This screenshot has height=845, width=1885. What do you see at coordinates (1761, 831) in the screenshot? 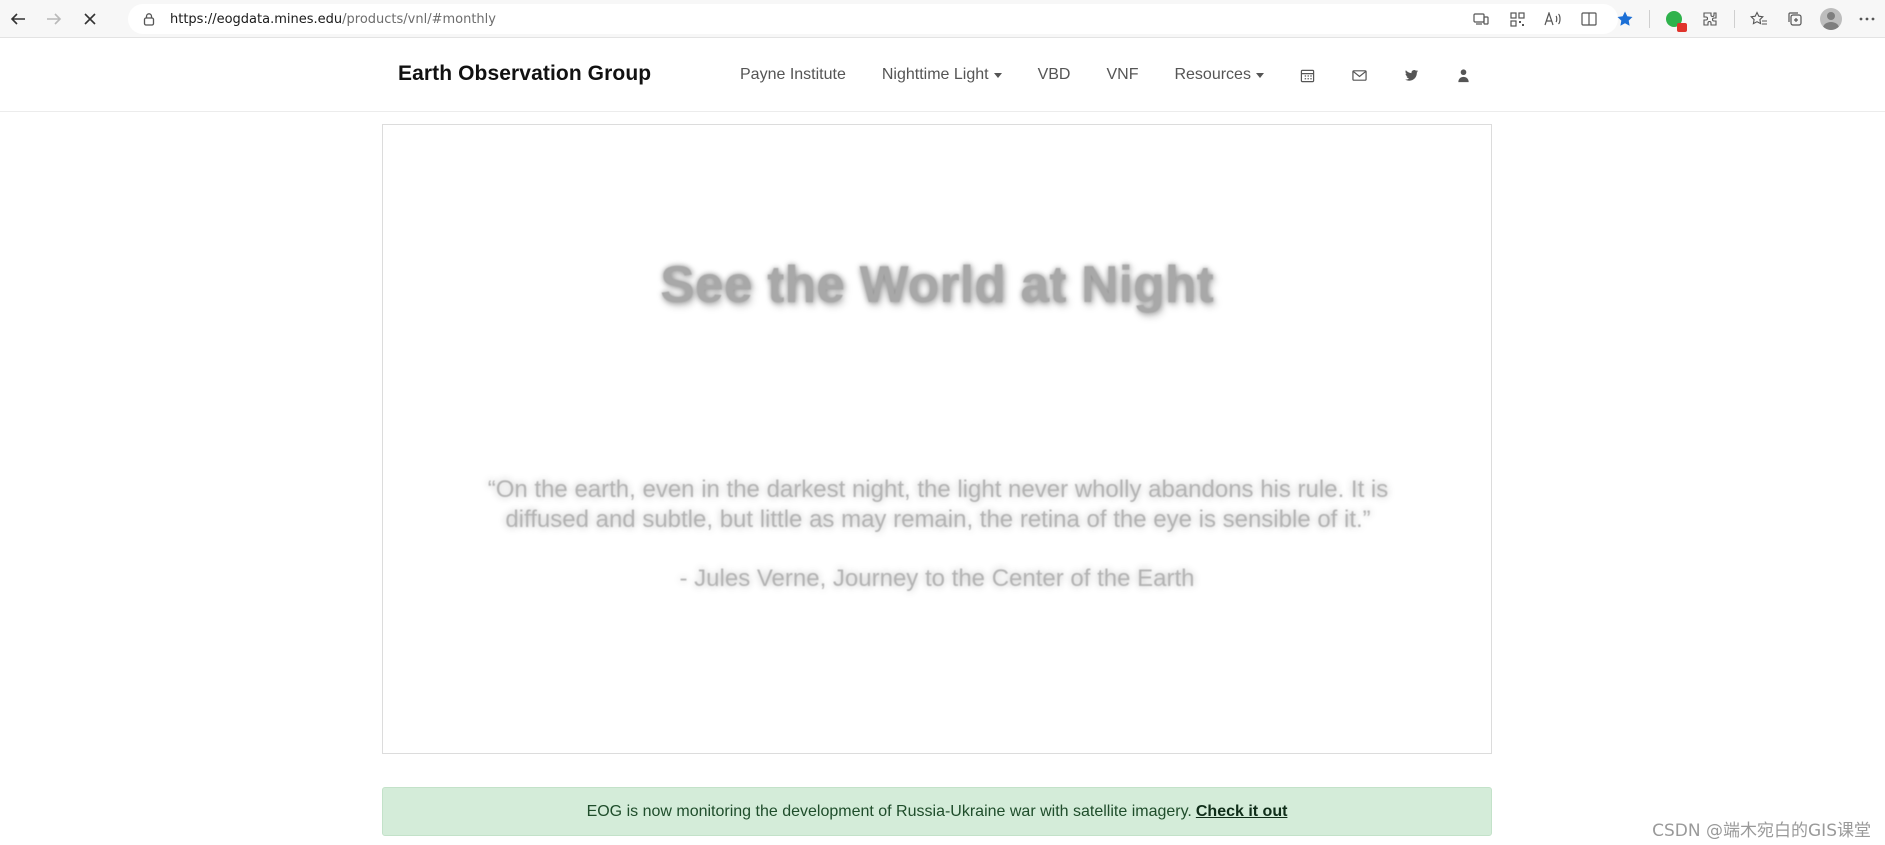
I see `watermark: CSDN @端木宛白的GIS课堂` at bounding box center [1761, 831].